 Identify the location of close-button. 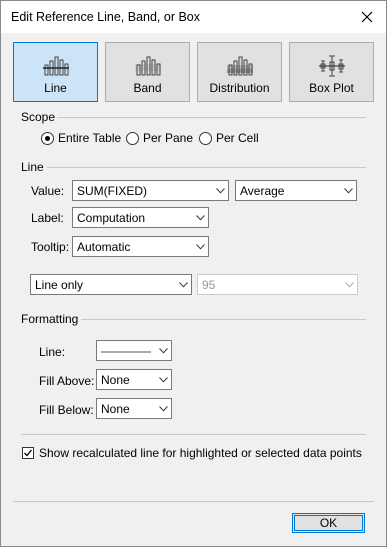
(367, 17).